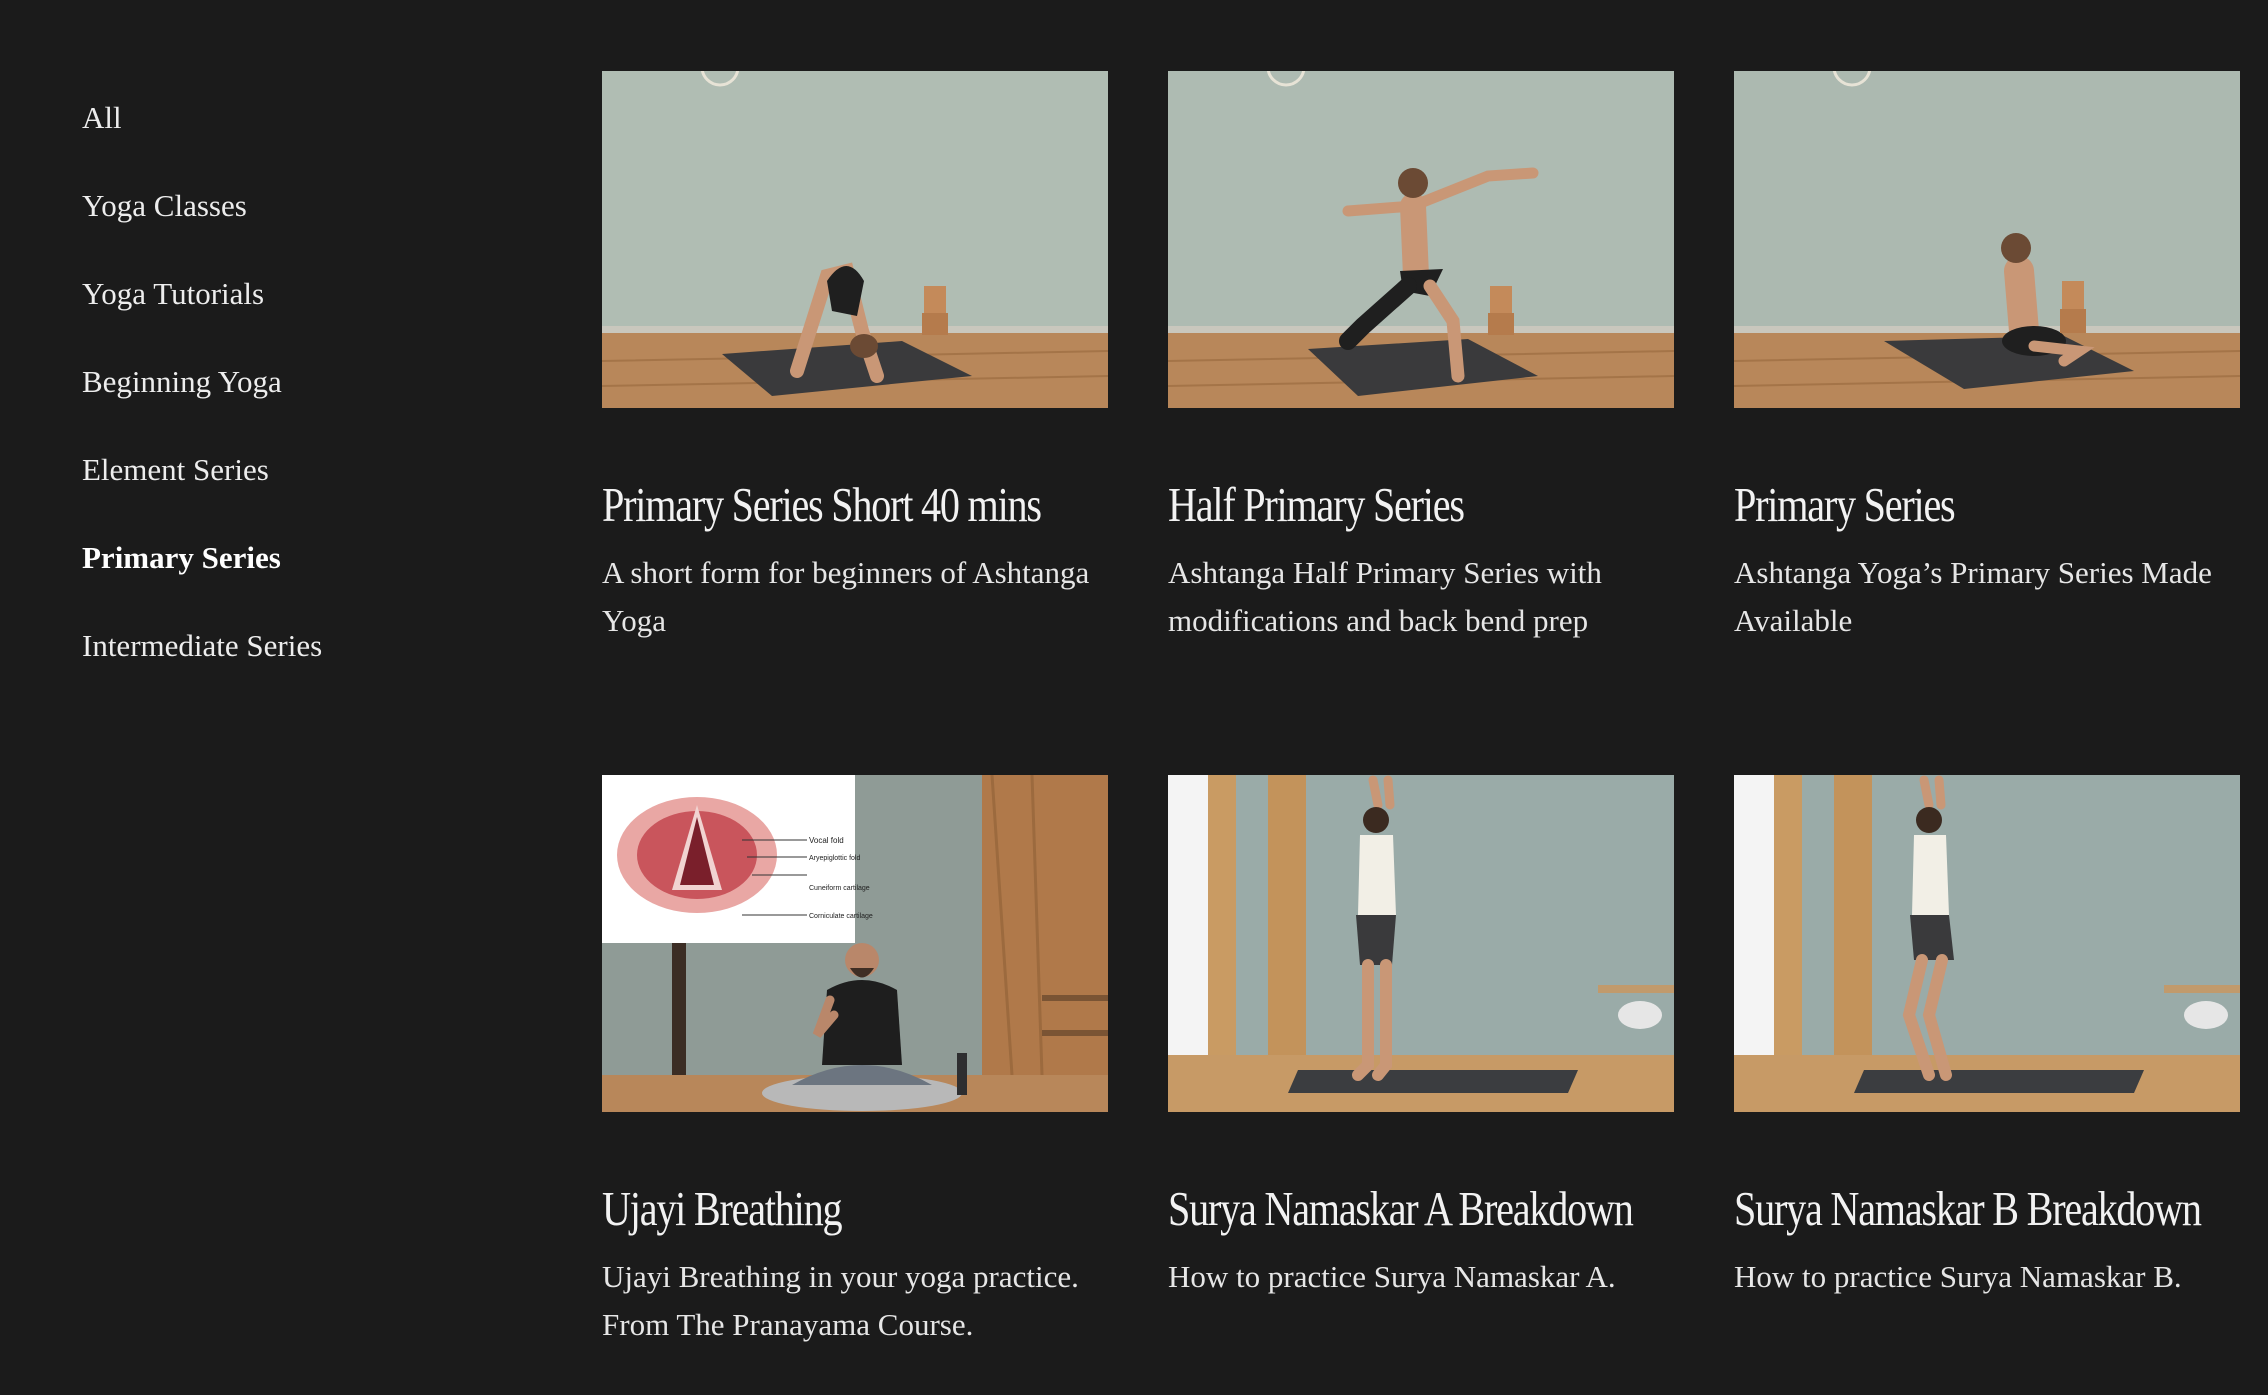 Image resolution: width=2268 pixels, height=1395 pixels. I want to click on card-title: Surya Namaskar A Breakdown, so click(1401, 1209).